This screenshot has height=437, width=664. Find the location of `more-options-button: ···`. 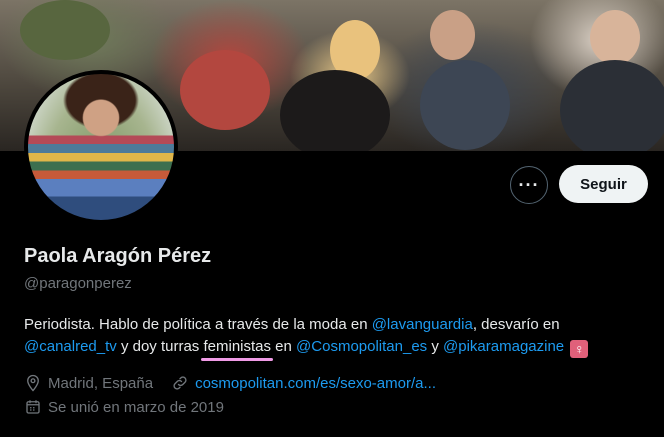

more-options-button: ··· is located at coordinates (529, 185).